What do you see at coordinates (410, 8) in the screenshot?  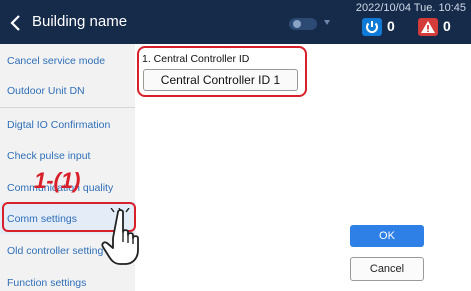 I see `datetime-display: 2022/10/04 Tue. 10:45` at bounding box center [410, 8].